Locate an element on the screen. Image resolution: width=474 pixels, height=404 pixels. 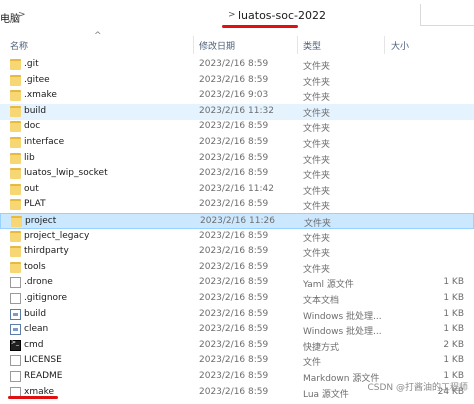
file-name: .xmake is located at coordinates (40, 95).